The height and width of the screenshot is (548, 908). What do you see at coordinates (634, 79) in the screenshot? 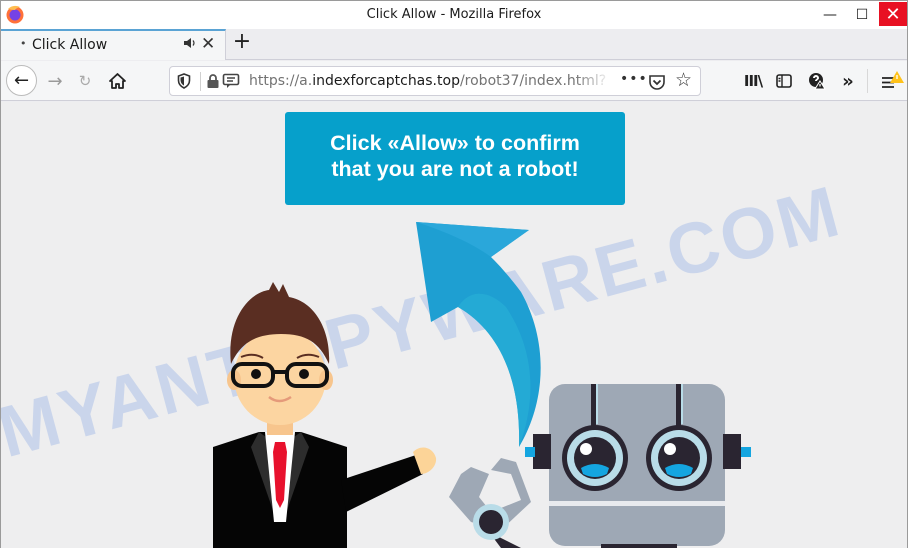
I see `page-actions-more-button: •••` at bounding box center [634, 79].